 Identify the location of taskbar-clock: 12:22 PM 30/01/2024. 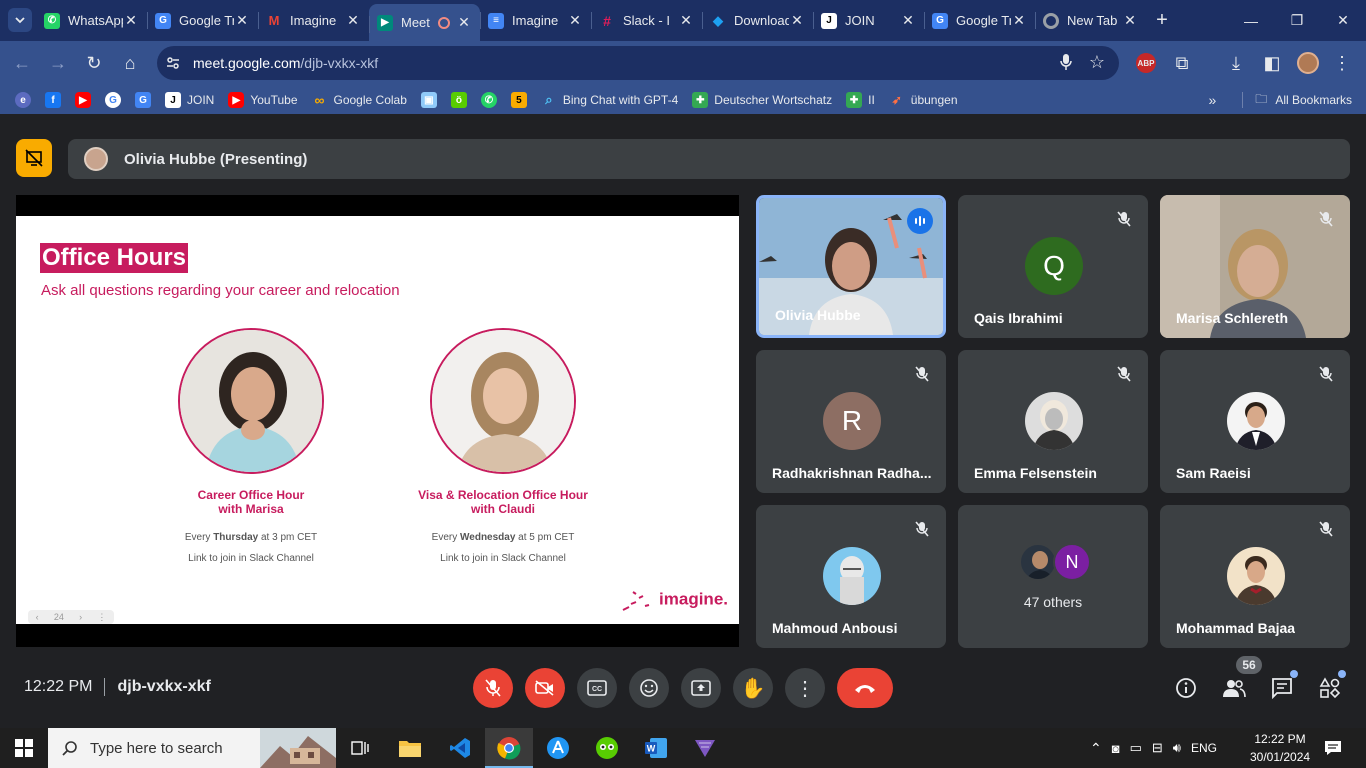
(1280, 748).